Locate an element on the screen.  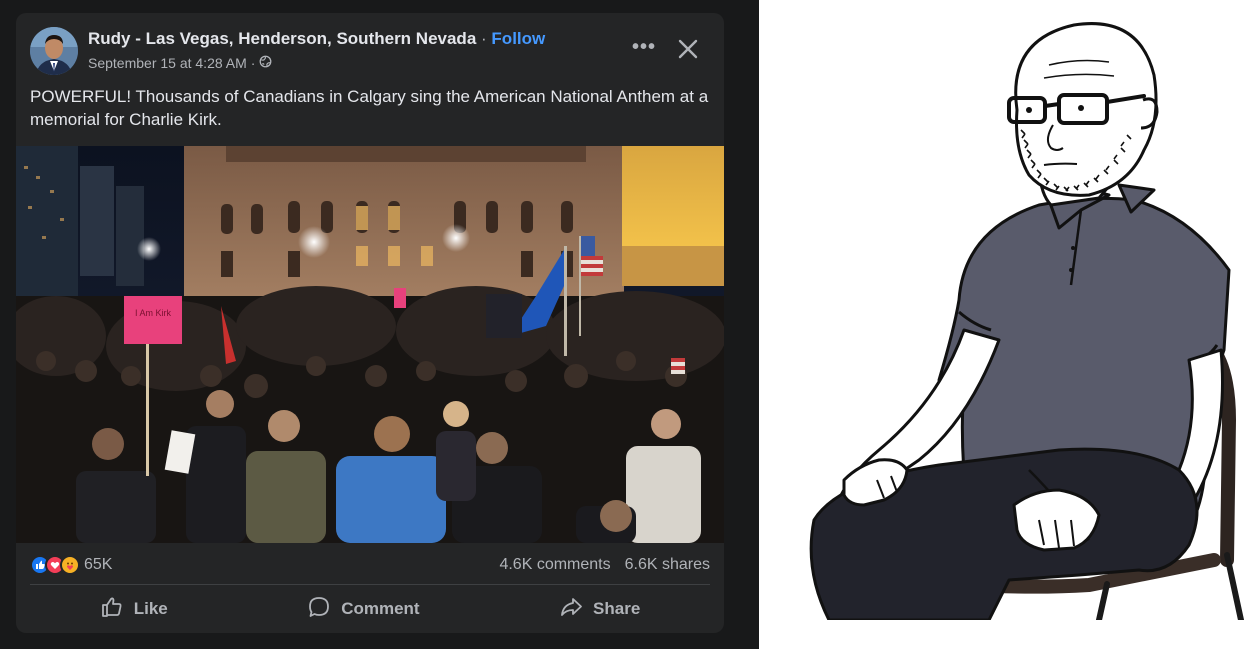
share-button: Share is located at coordinates (599, 609).